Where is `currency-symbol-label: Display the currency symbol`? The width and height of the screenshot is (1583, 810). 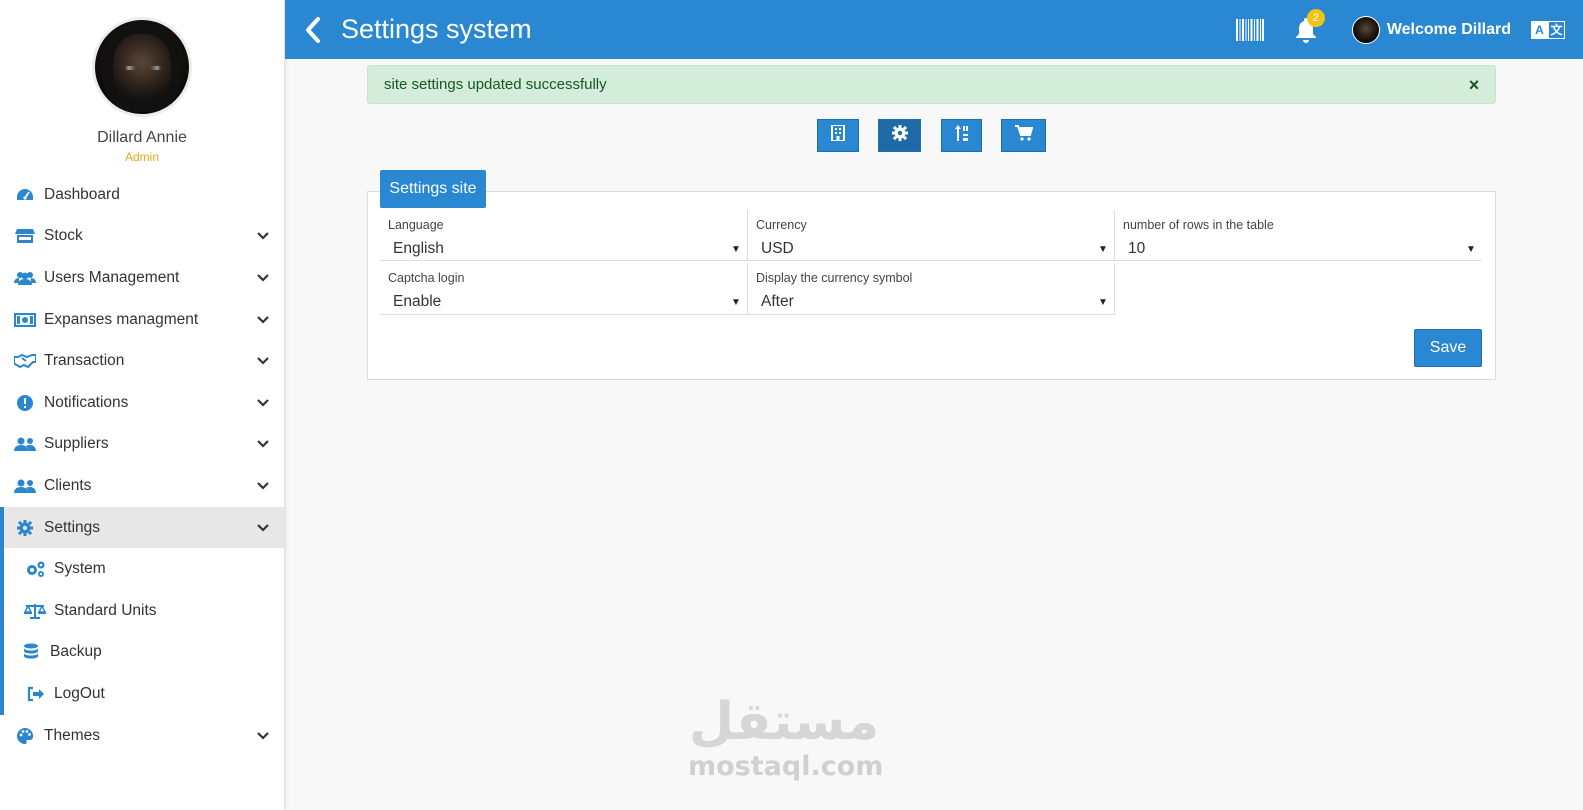 currency-symbol-label: Display the currency symbol is located at coordinates (834, 278).